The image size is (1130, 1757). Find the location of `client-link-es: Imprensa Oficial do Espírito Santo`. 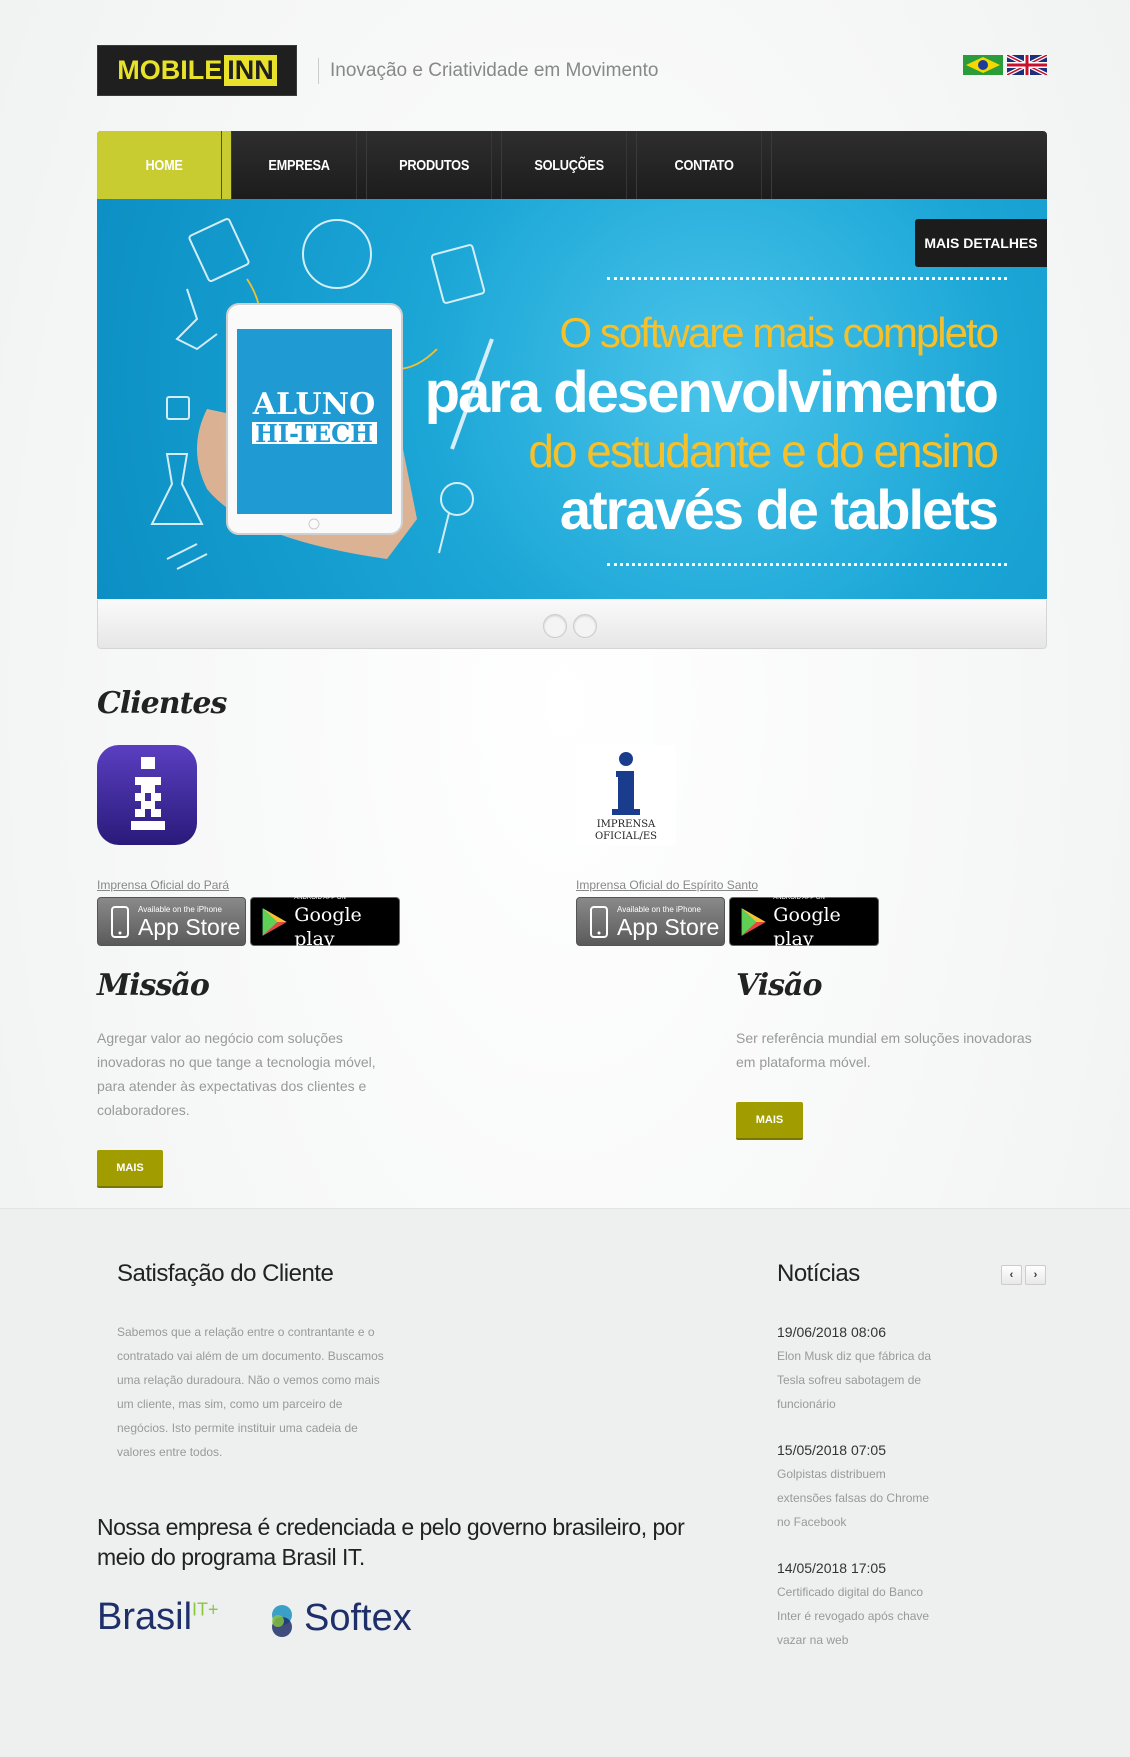

client-link-es: Imprensa Oficial do Espírito Santo is located at coordinates (667, 885).